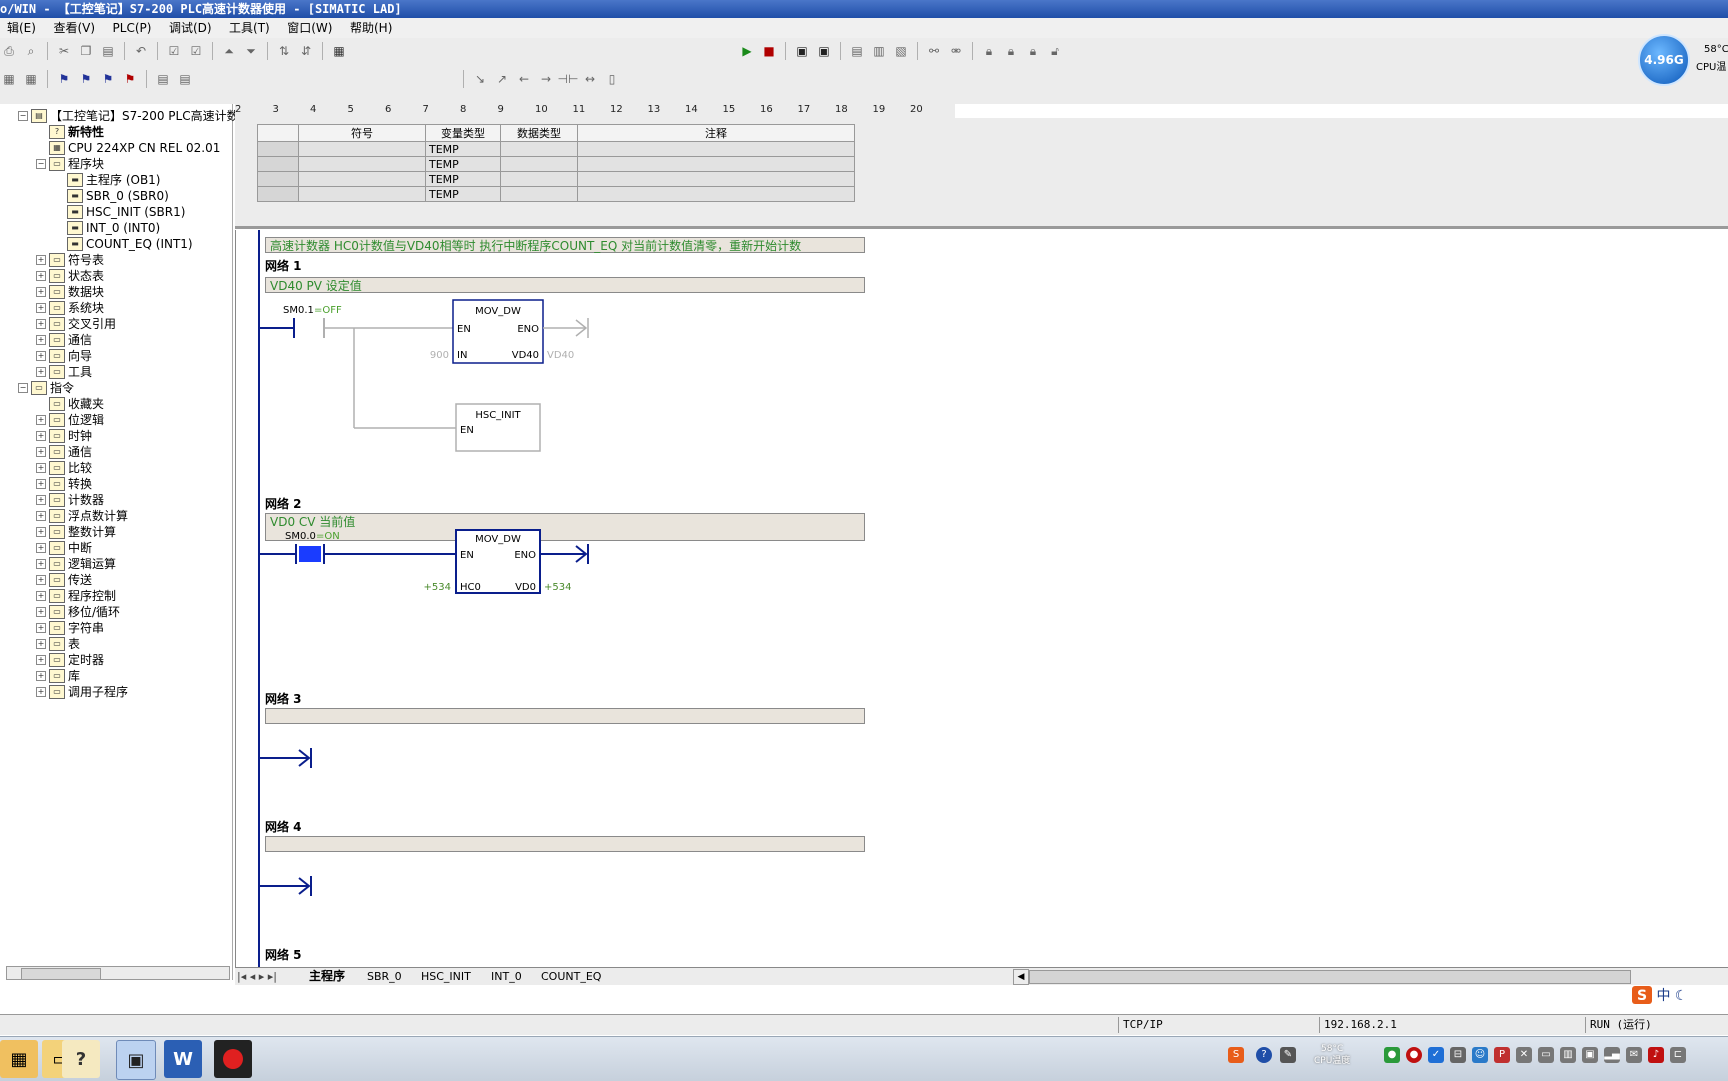  Describe the element at coordinates (716, 133) in the screenshot. I see `col-comment: 注释` at that location.